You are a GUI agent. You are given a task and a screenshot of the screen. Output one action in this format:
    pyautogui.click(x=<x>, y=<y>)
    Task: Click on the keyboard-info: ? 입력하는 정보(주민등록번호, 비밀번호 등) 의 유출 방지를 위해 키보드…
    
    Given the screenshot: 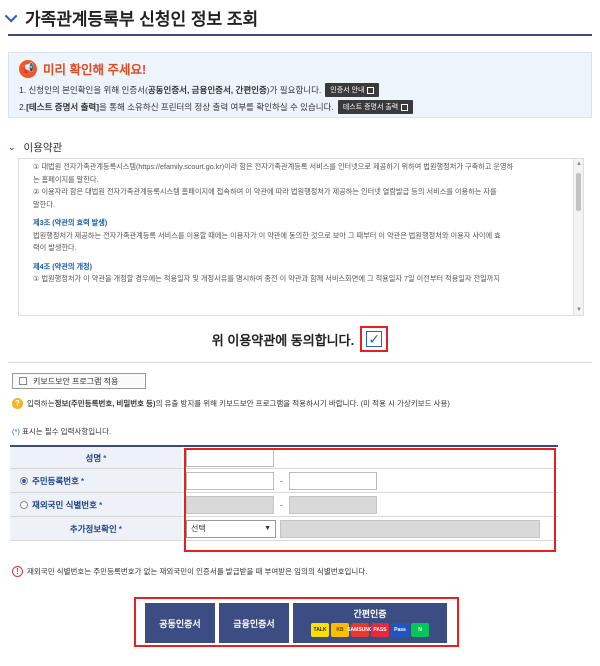 What is the action you would take?
    pyautogui.click(x=231, y=403)
    